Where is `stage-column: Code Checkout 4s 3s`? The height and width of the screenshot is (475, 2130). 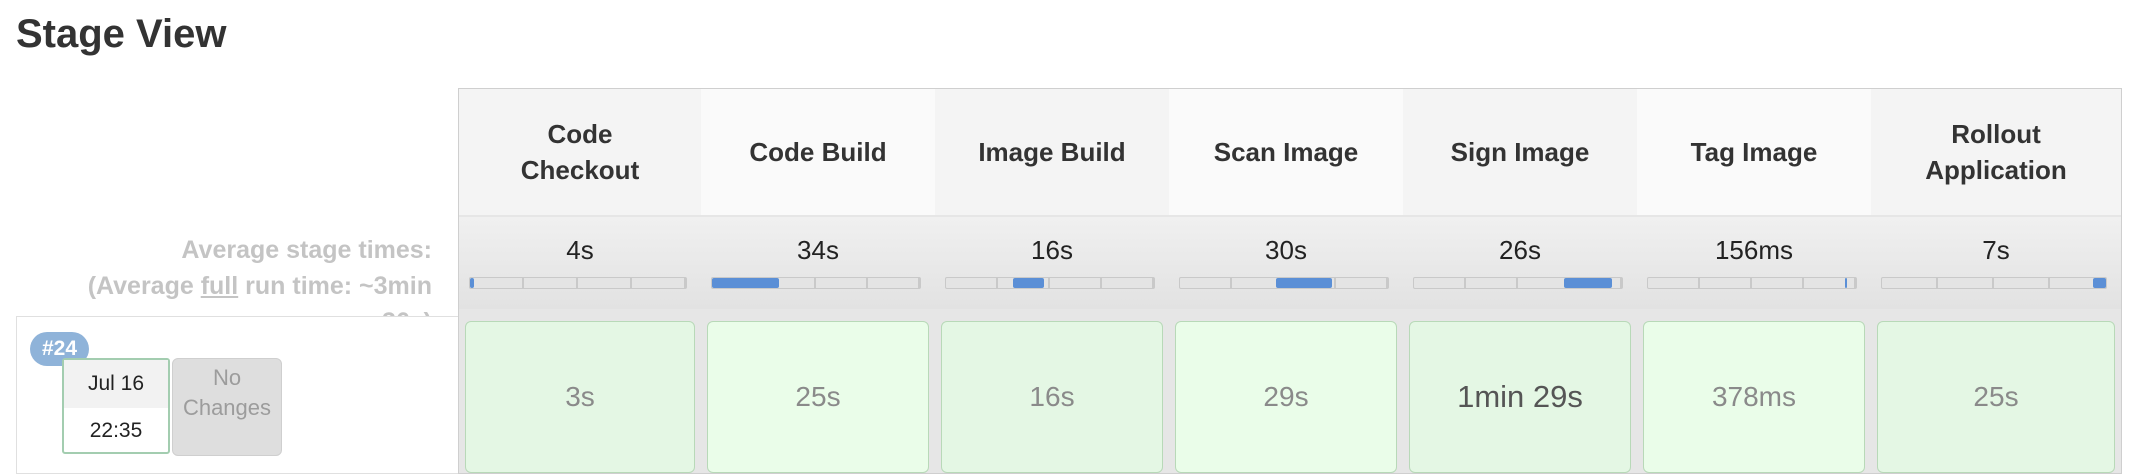
stage-column: Code Checkout 4s 3s is located at coordinates (580, 282).